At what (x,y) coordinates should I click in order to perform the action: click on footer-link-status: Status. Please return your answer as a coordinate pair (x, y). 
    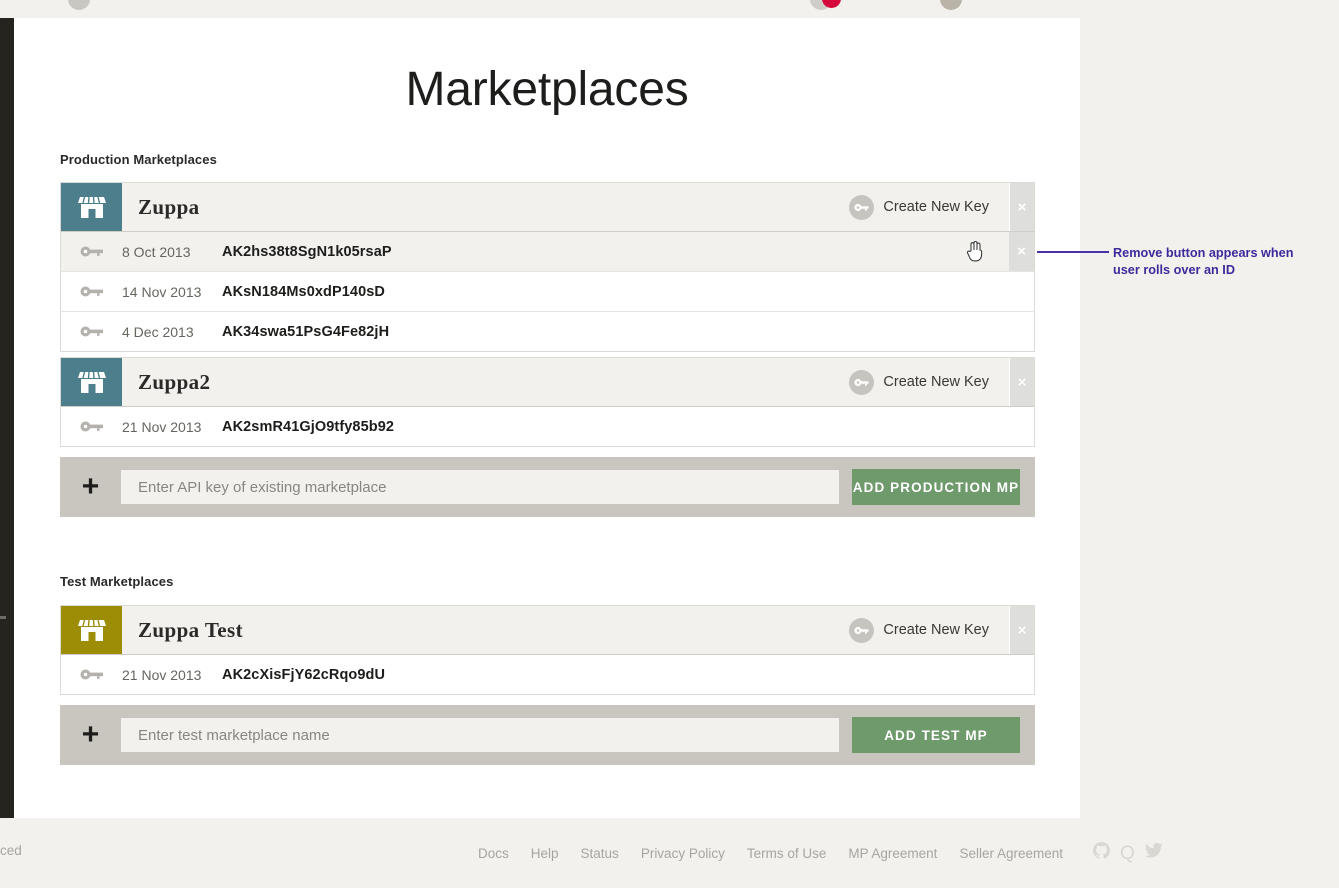
    Looking at the image, I should click on (600, 853).